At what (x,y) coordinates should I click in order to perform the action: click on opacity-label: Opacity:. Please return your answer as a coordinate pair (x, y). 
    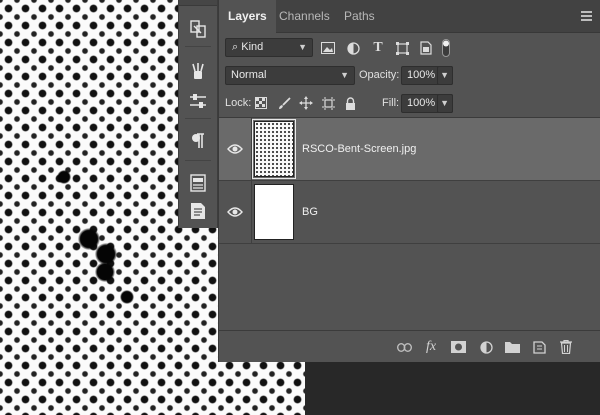
    Looking at the image, I should click on (379, 75).